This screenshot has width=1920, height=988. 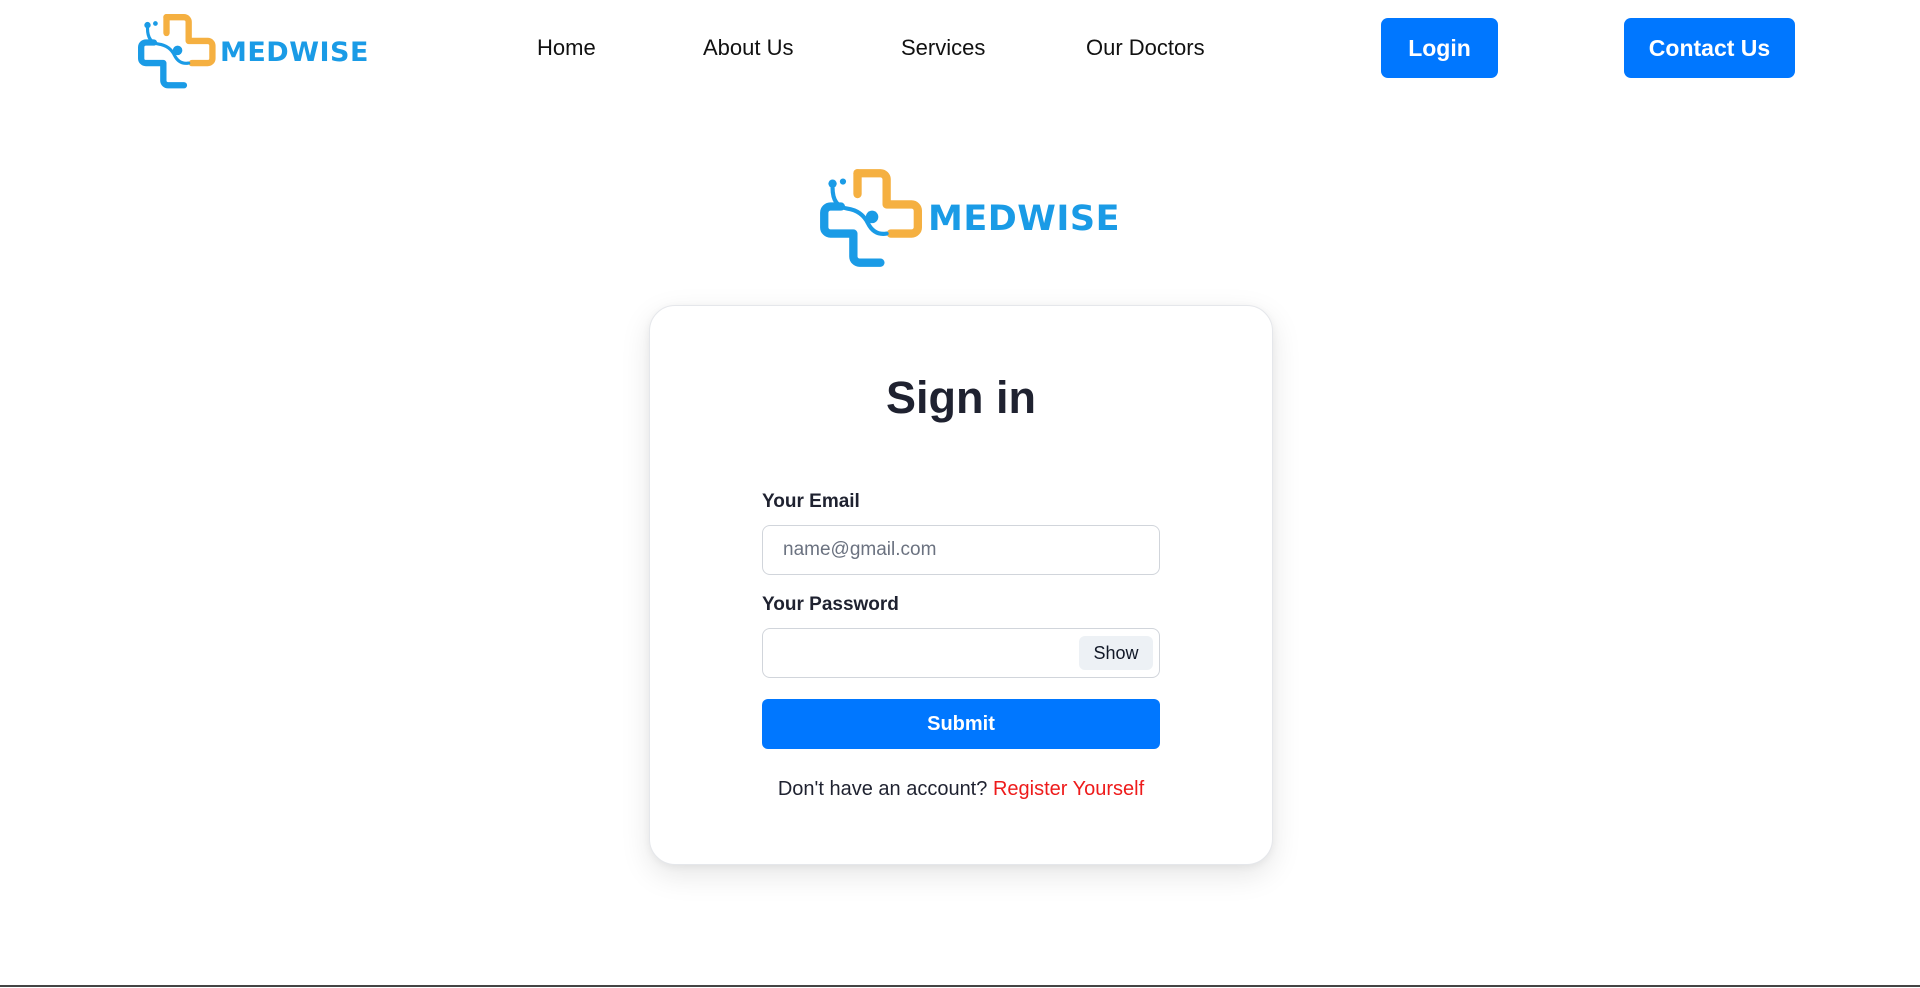 What do you see at coordinates (1068, 789) in the screenshot?
I see `register-link: Register Yourself` at bounding box center [1068, 789].